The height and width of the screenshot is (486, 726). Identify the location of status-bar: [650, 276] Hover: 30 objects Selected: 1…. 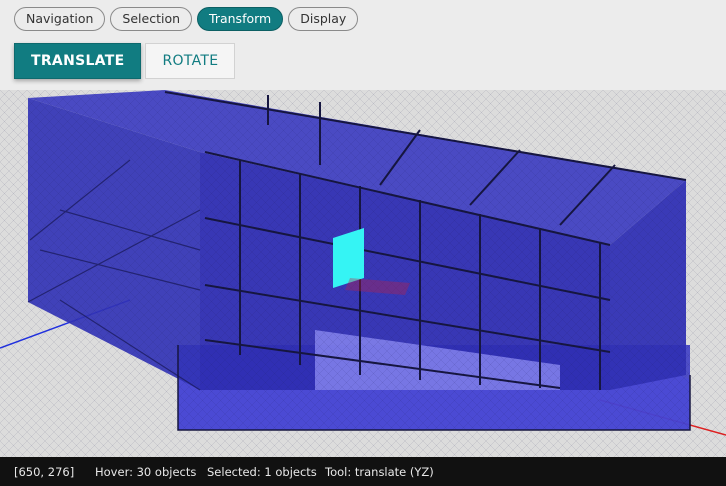
(363, 471).